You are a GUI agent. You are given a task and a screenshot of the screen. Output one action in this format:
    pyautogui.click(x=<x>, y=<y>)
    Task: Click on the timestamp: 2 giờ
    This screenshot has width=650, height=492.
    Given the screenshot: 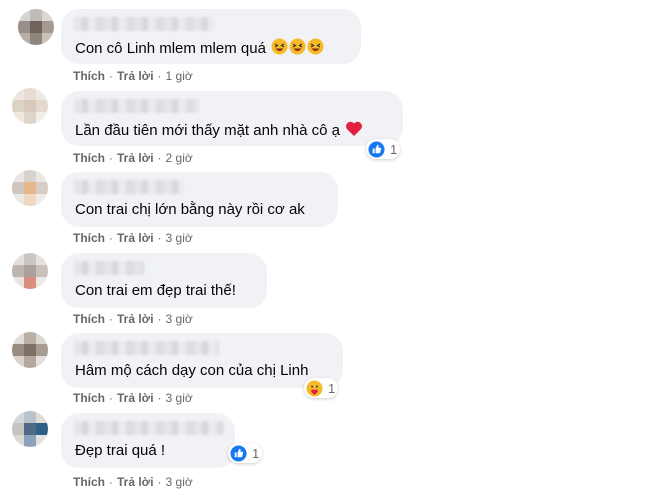 What is the action you would take?
    pyautogui.click(x=179, y=158)
    